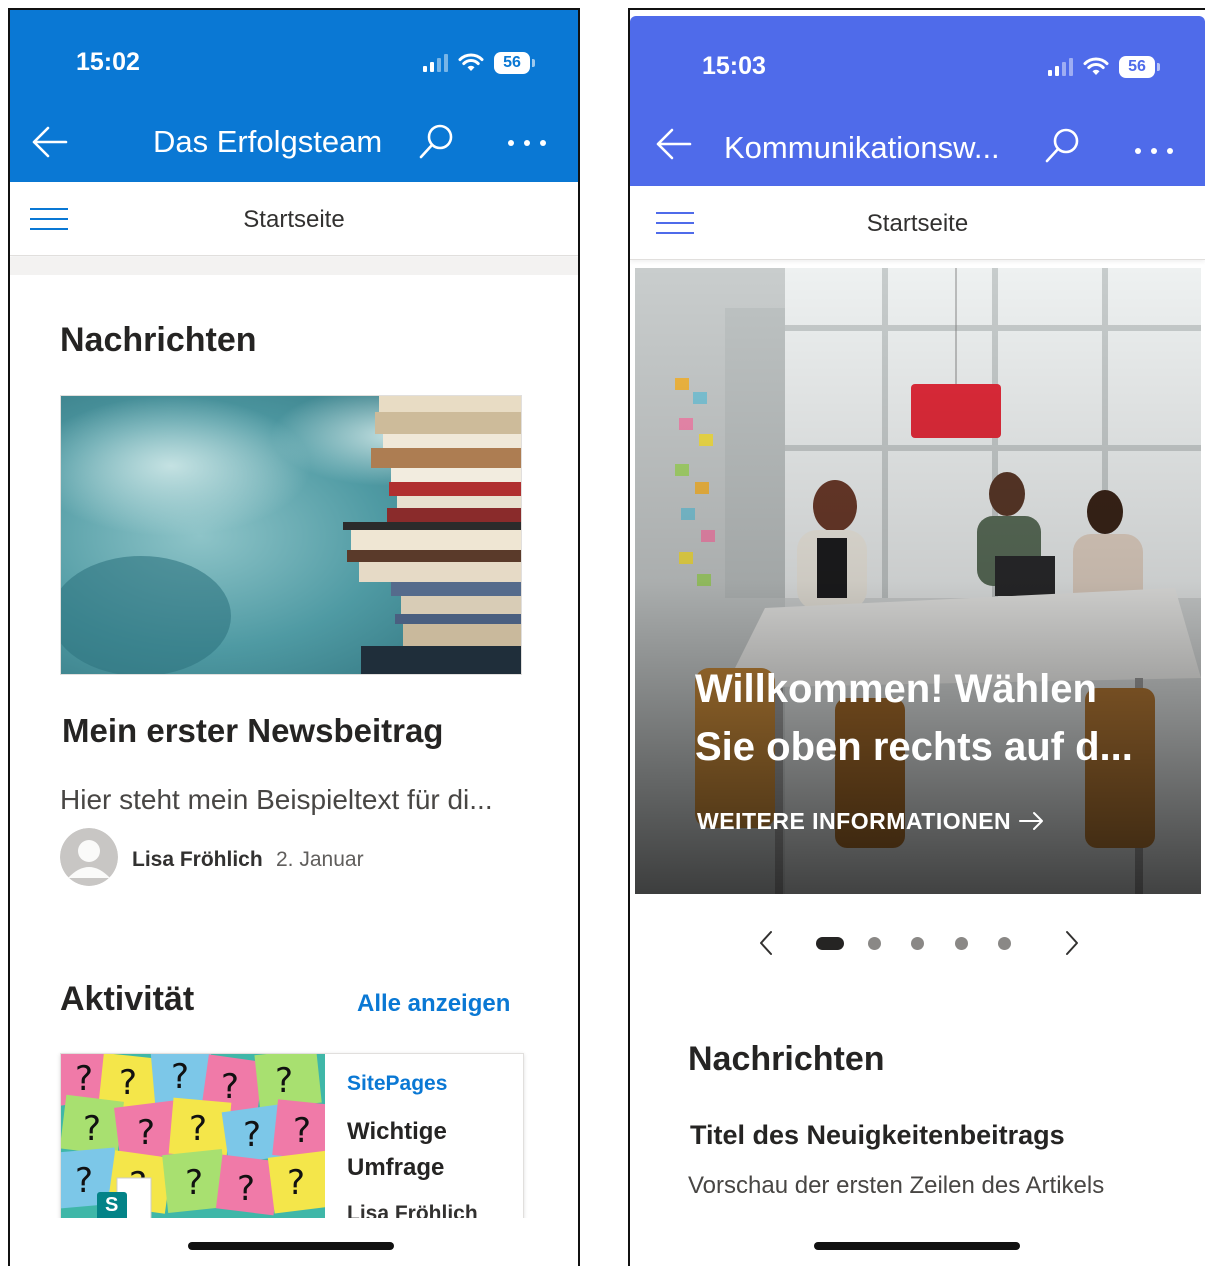  Describe the element at coordinates (1031, 821) in the screenshot. I see `arrow-right-icon` at that location.